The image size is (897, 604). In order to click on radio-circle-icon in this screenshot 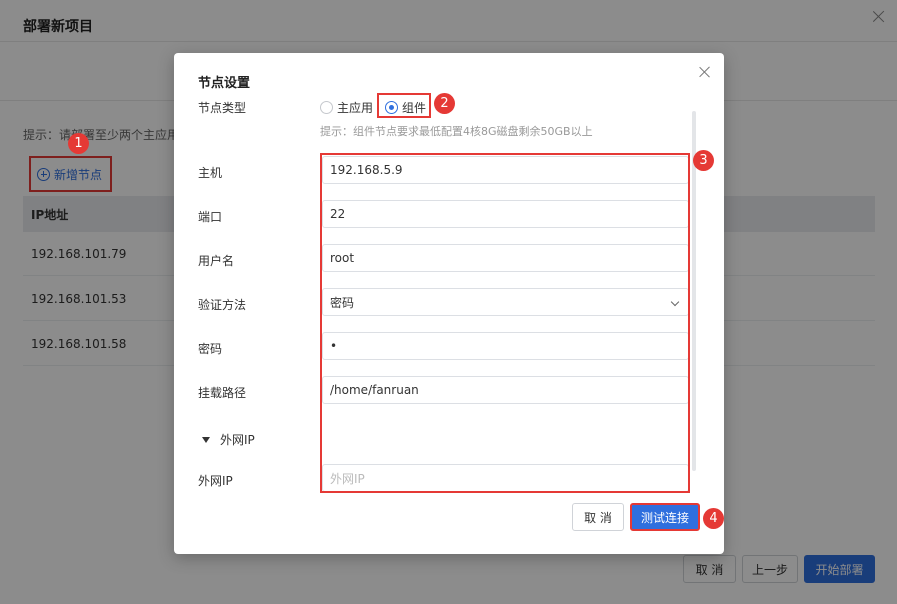, I will do `click(326, 107)`.